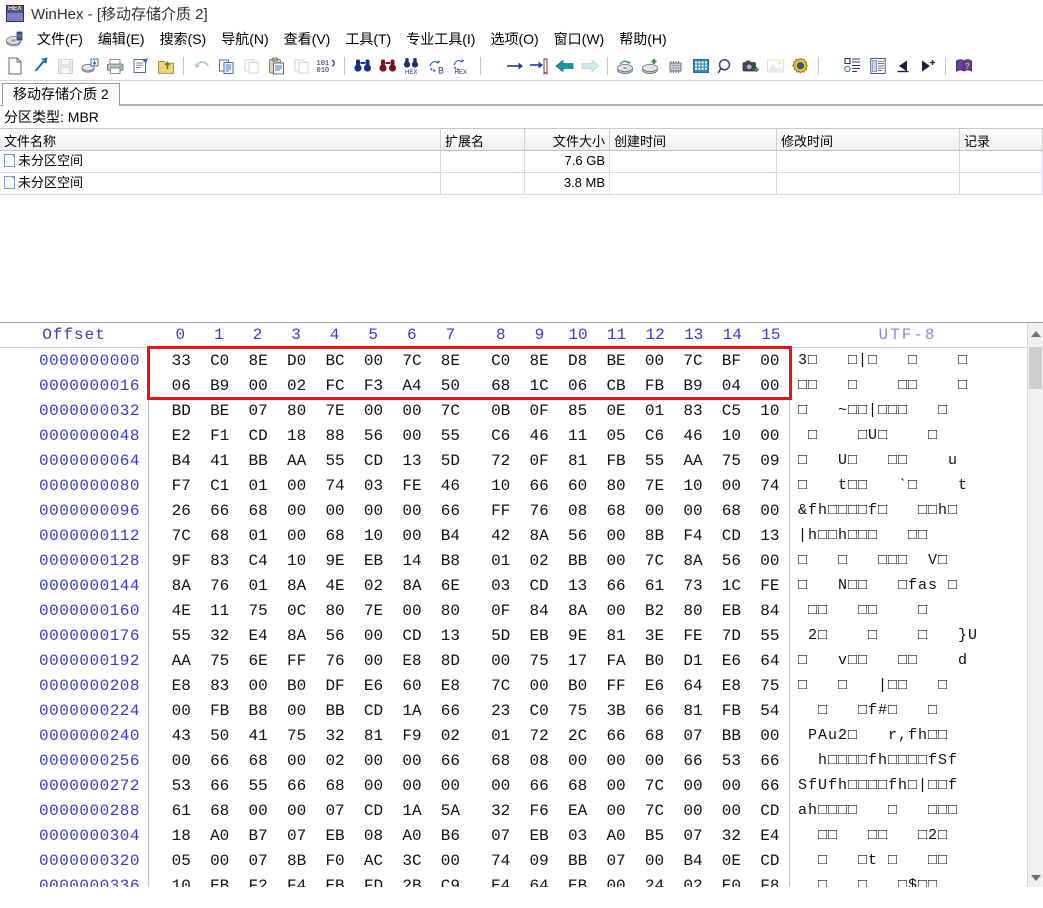  What do you see at coordinates (577, 661) in the screenshot?
I see `hex-byte: 17` at bounding box center [577, 661].